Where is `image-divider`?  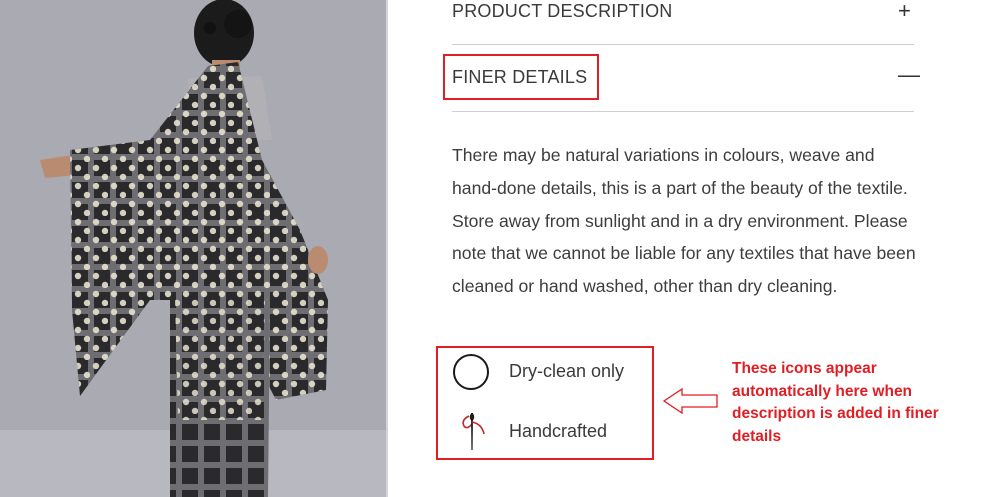 image-divider is located at coordinates (387, 248).